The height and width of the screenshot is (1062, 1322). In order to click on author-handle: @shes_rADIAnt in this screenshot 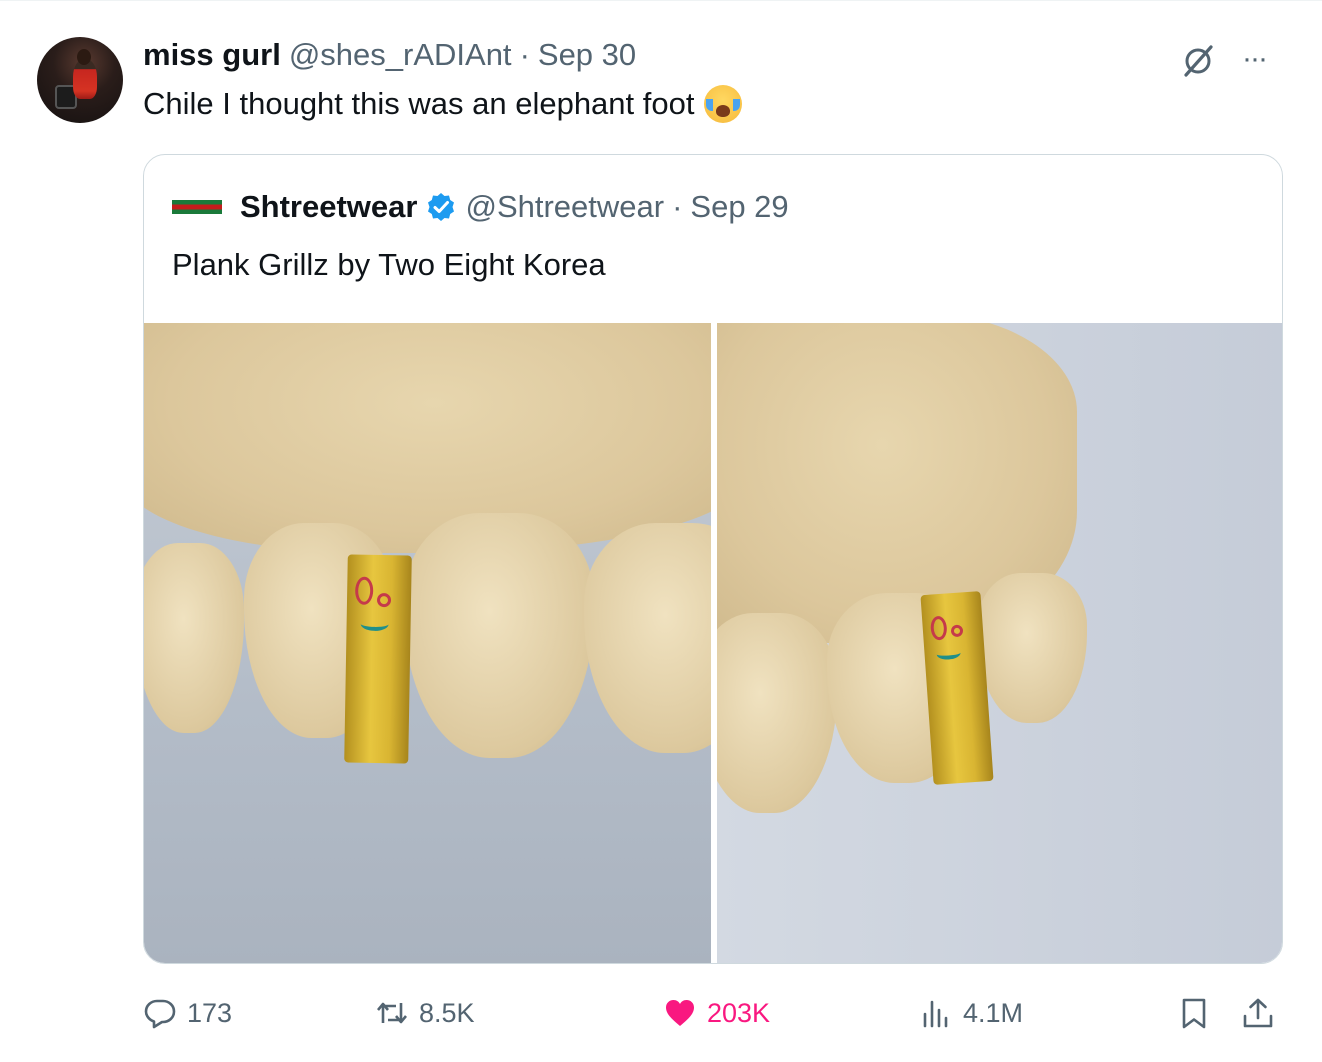, I will do `click(400, 55)`.